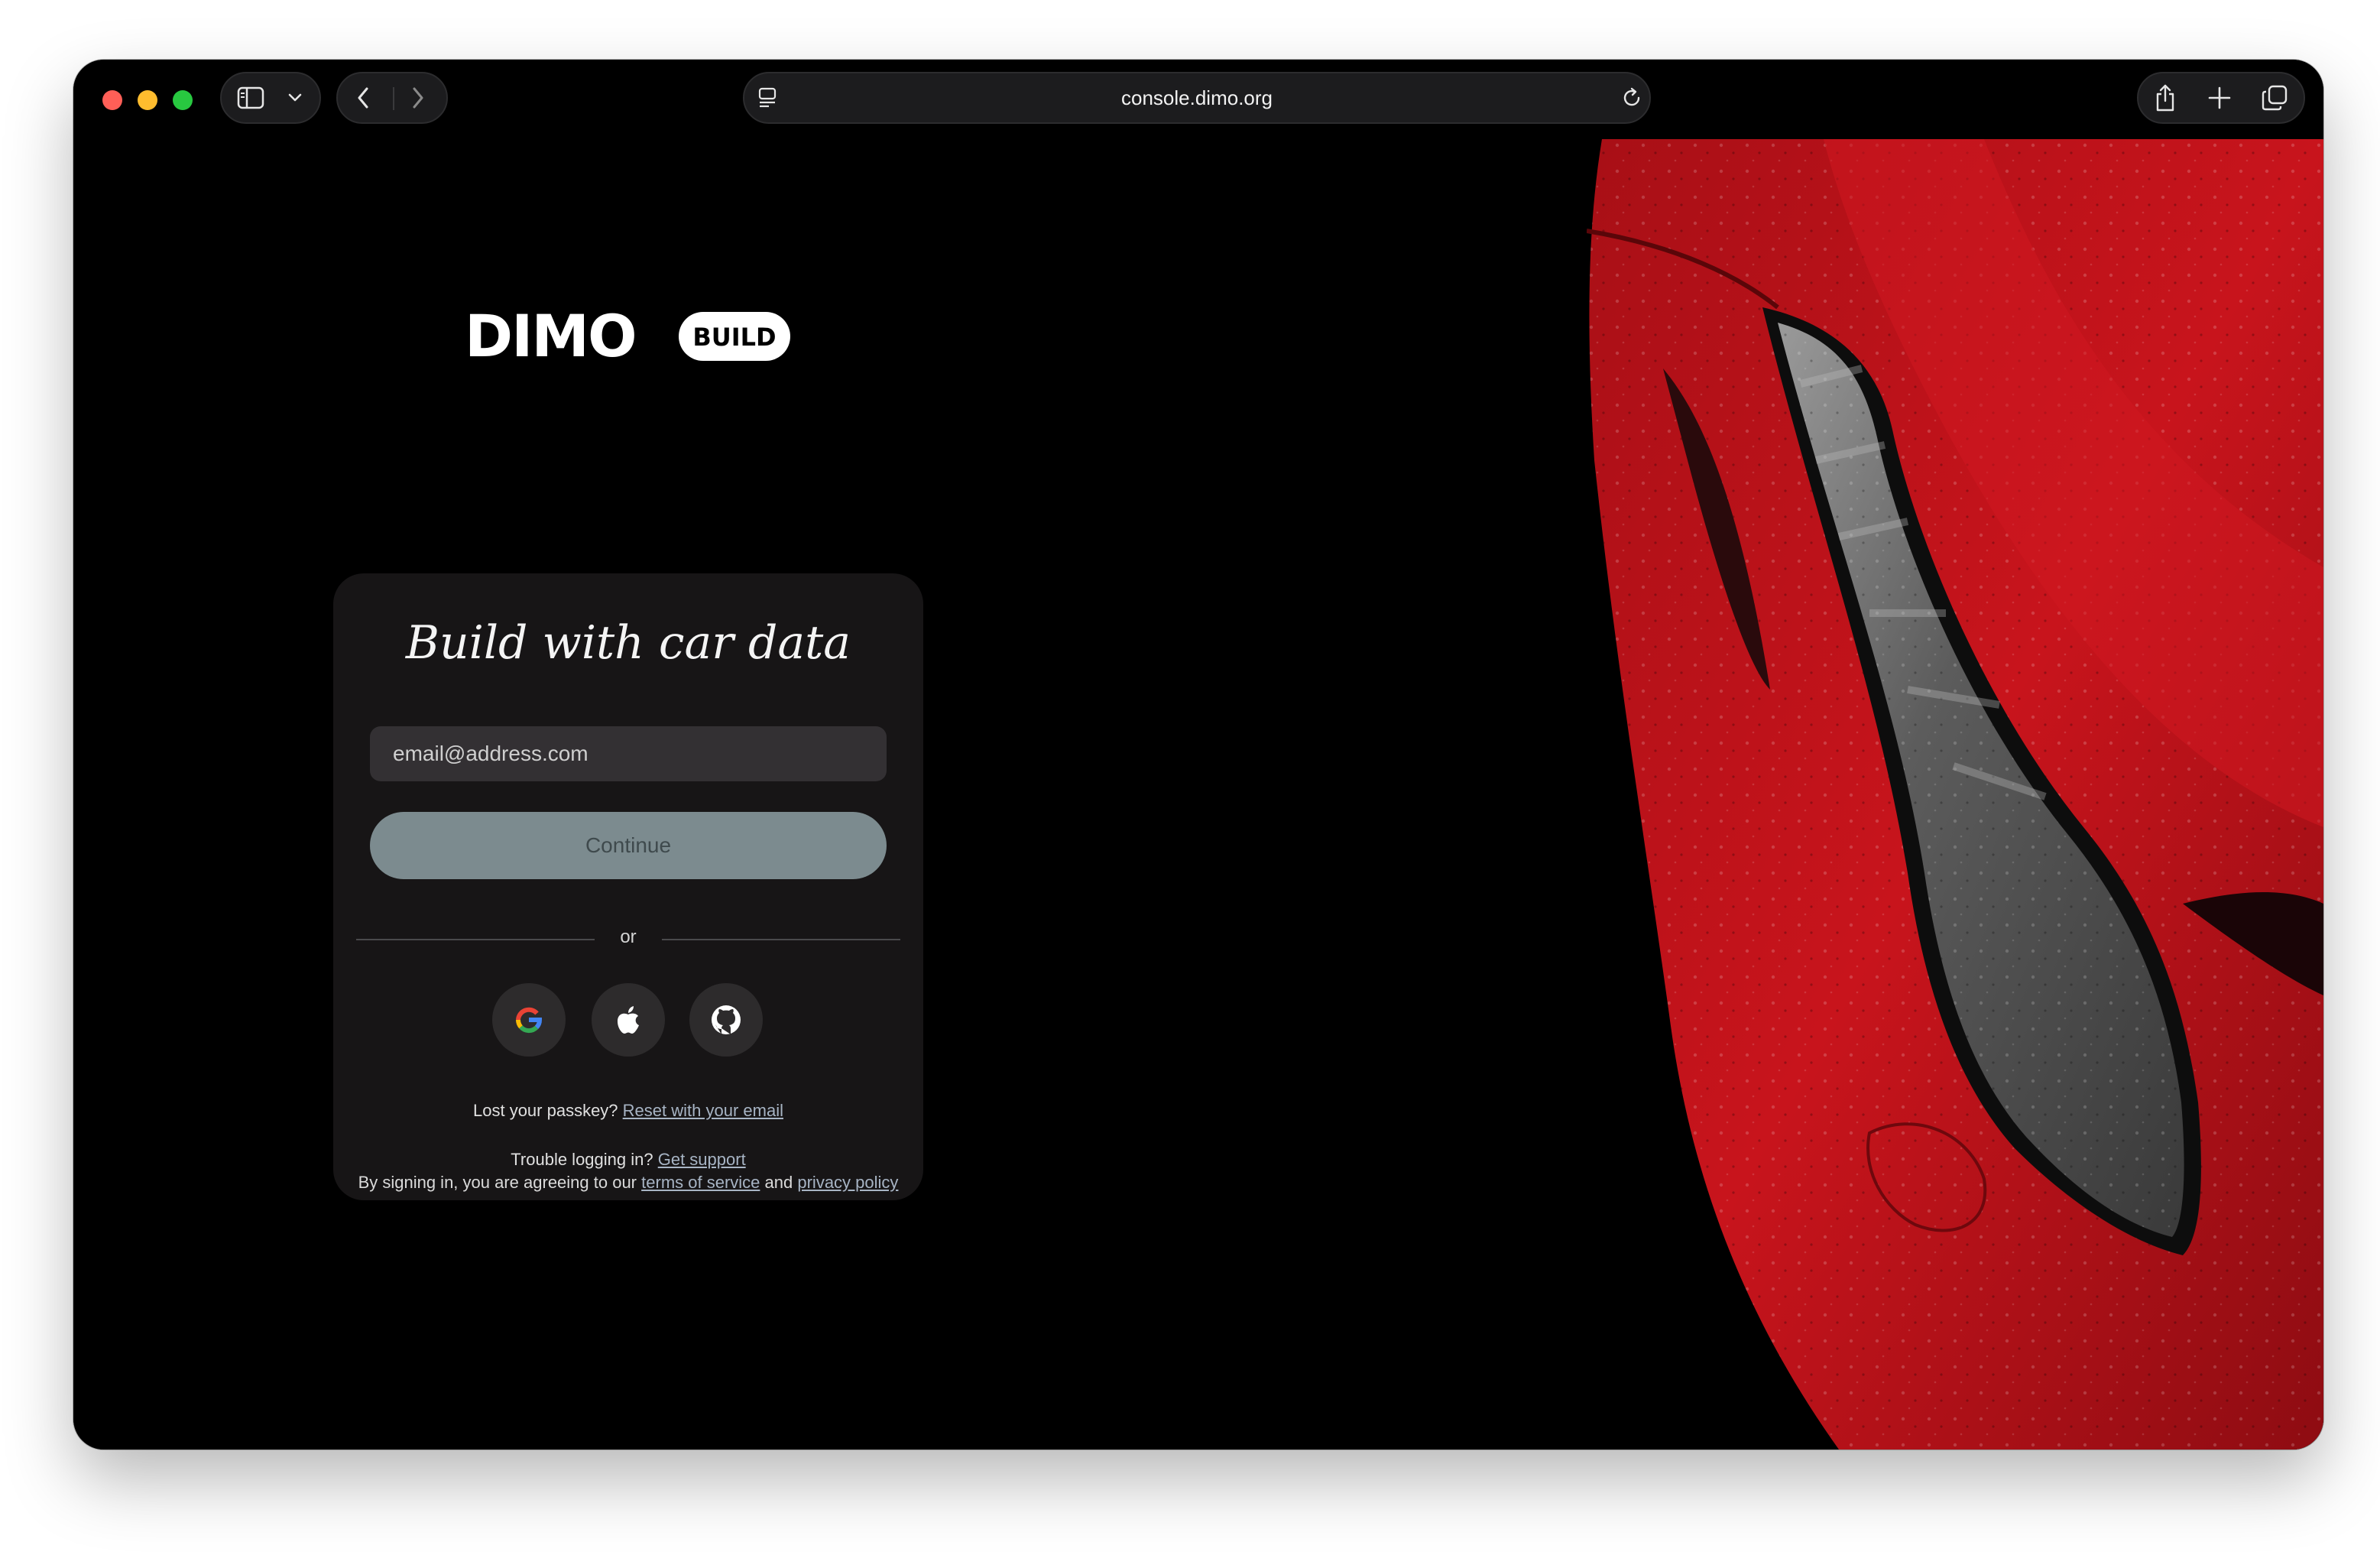 Image resolution: width=2380 pixels, height=1555 pixels. What do you see at coordinates (147, 100) in the screenshot?
I see `minimize-window-button` at bounding box center [147, 100].